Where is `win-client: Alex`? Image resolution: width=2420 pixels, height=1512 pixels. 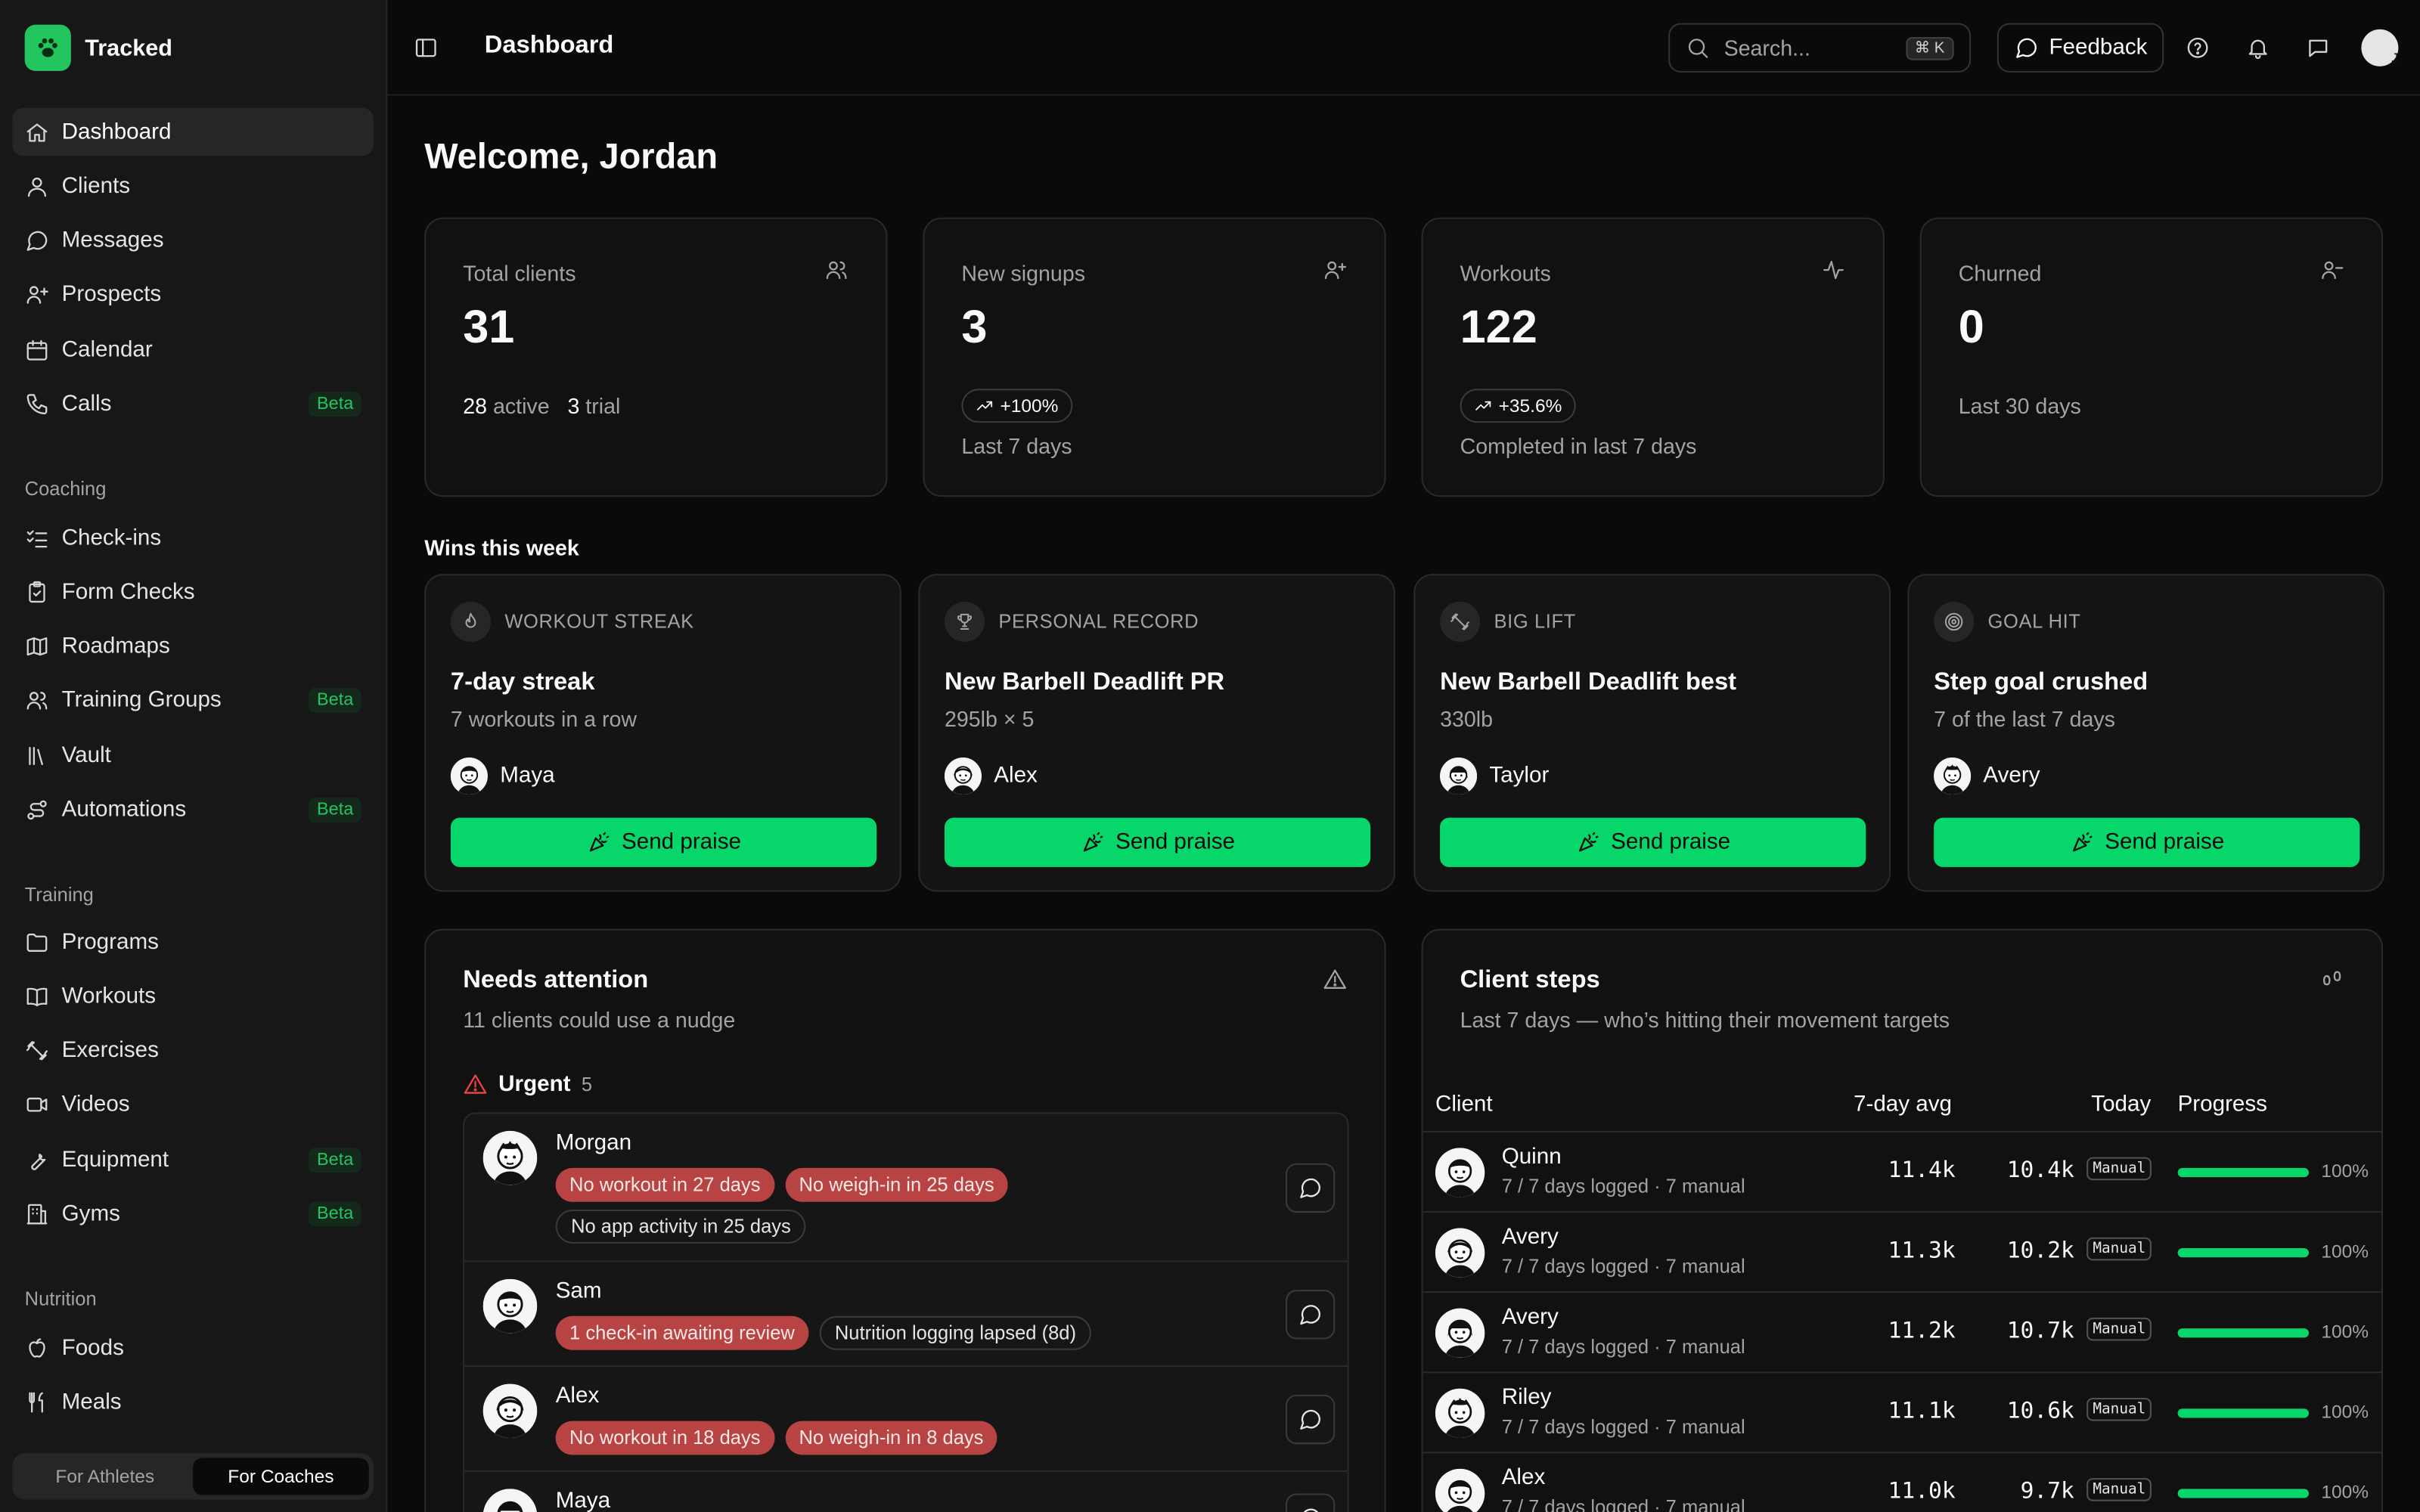 win-client: Alex is located at coordinates (991, 777).